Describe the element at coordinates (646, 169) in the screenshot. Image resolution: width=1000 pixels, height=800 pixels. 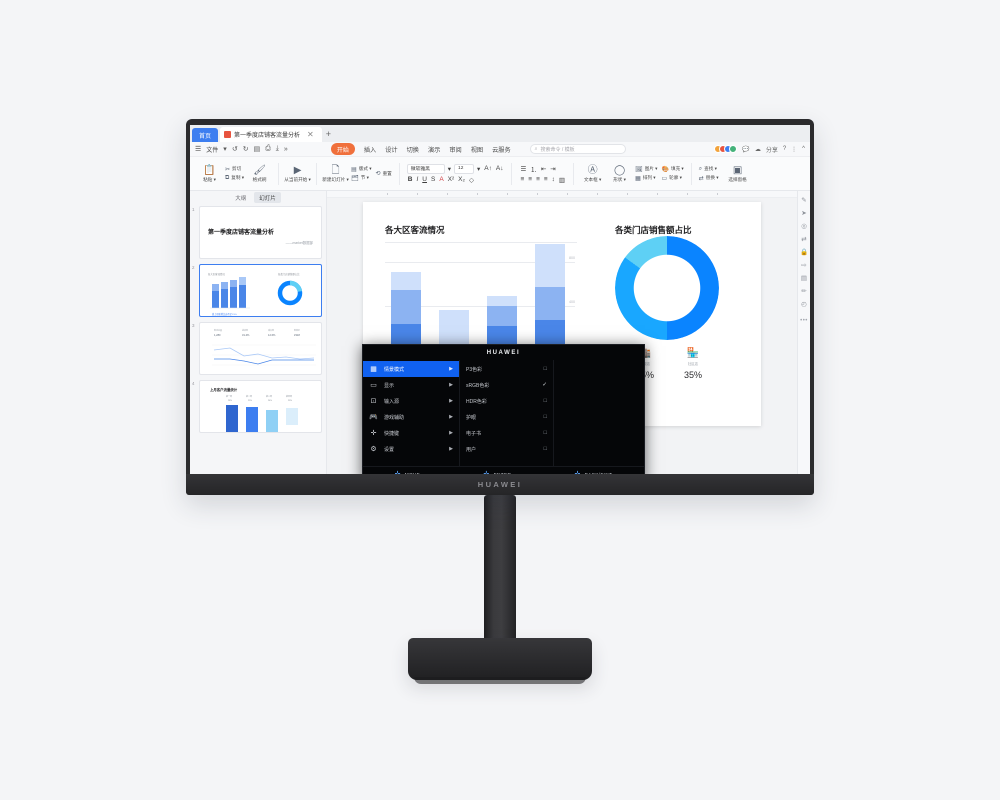
I see `picture-button: 🖼 图片 ▾` at that location.